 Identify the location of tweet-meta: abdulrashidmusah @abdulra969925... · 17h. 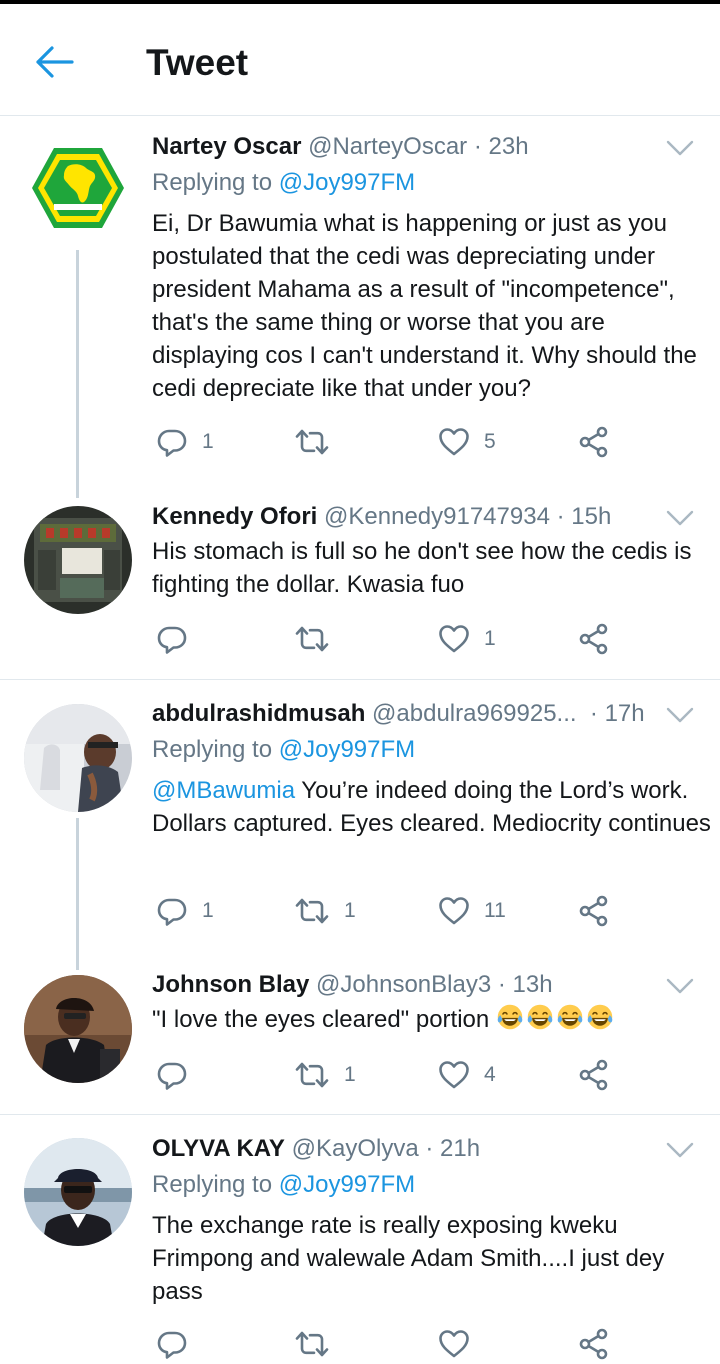
(398, 714).